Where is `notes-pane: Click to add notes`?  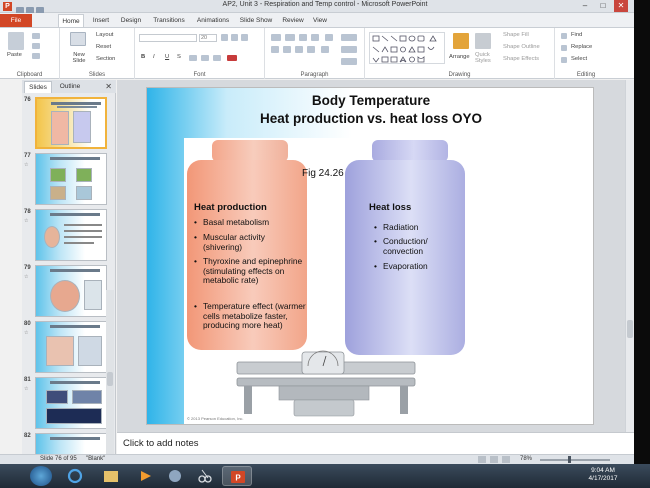 notes-pane: Click to add notes is located at coordinates (375, 443).